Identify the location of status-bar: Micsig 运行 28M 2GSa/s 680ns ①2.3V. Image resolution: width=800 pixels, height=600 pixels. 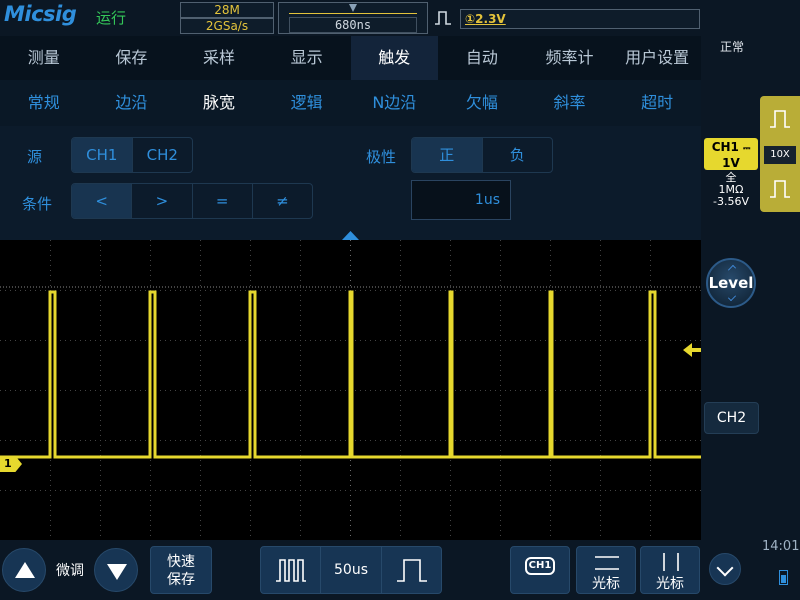
(400, 18).